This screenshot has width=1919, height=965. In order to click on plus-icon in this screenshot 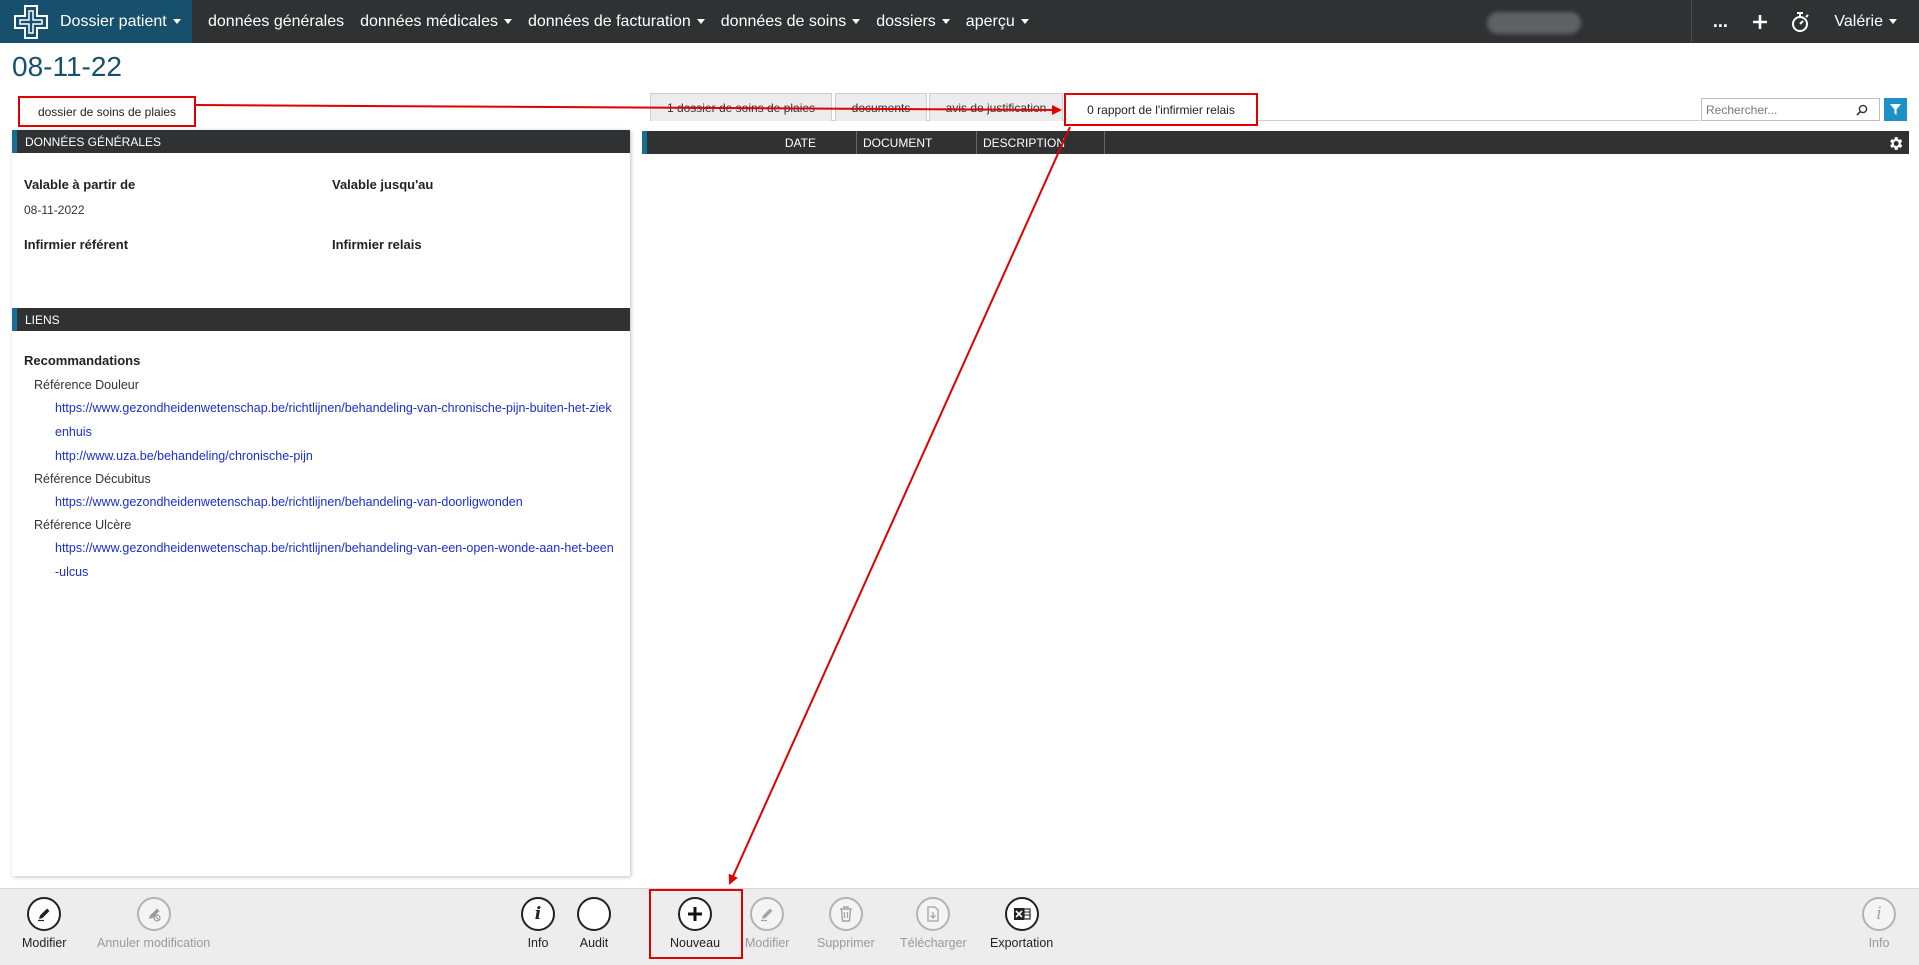, I will do `click(1760, 21)`.